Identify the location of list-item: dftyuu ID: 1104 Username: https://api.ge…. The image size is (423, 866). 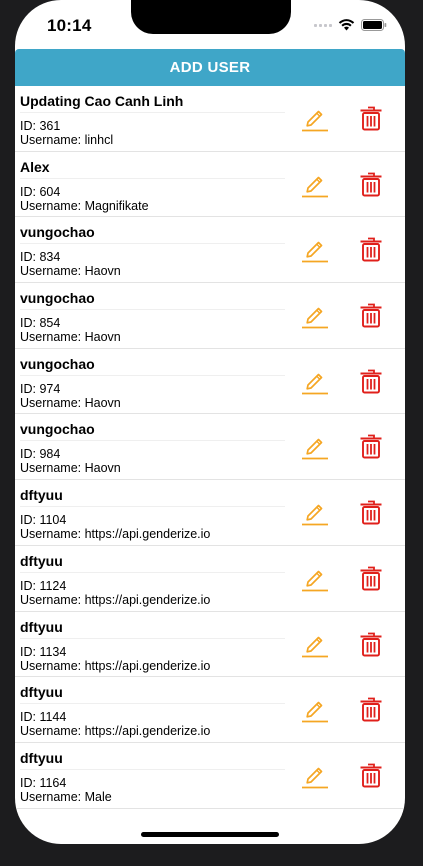
(210, 513).